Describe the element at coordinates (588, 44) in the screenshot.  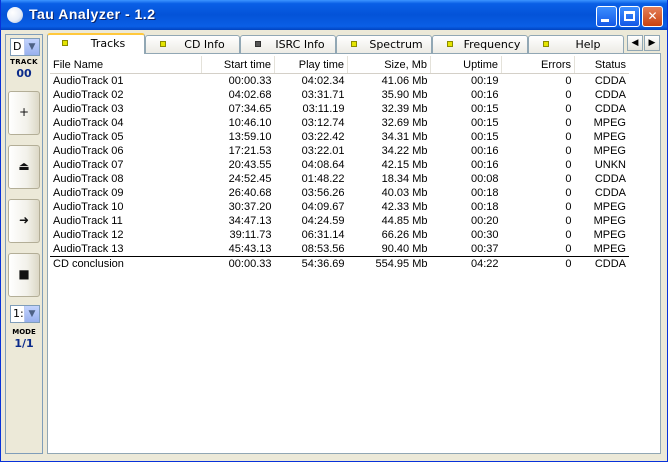
I see `tab-label: Help` at that location.